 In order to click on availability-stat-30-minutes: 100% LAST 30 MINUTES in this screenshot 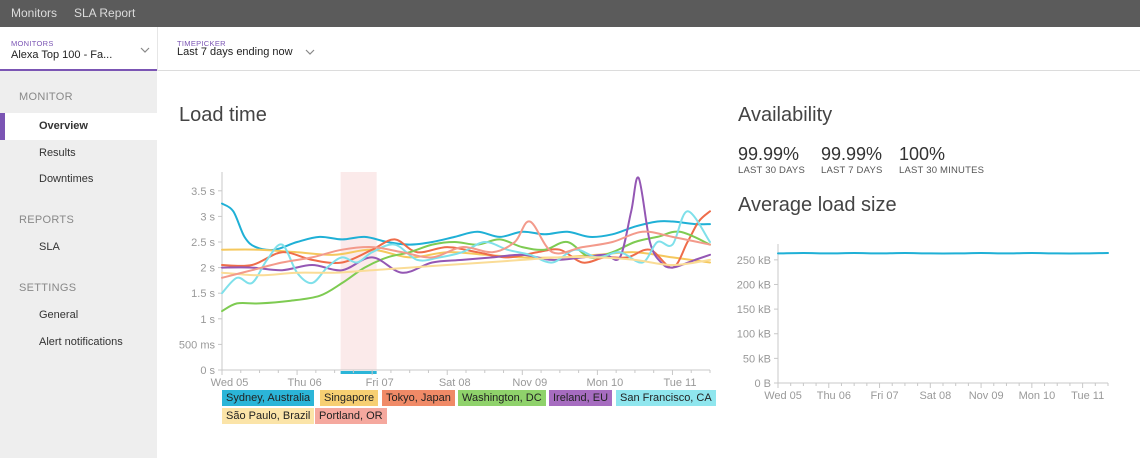, I will do `click(941, 160)`.